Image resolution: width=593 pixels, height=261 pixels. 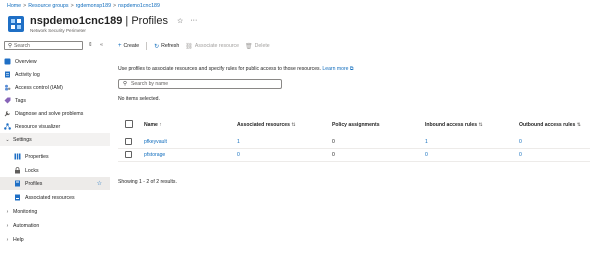 I want to click on associated-count-link: 0, so click(x=238, y=155).